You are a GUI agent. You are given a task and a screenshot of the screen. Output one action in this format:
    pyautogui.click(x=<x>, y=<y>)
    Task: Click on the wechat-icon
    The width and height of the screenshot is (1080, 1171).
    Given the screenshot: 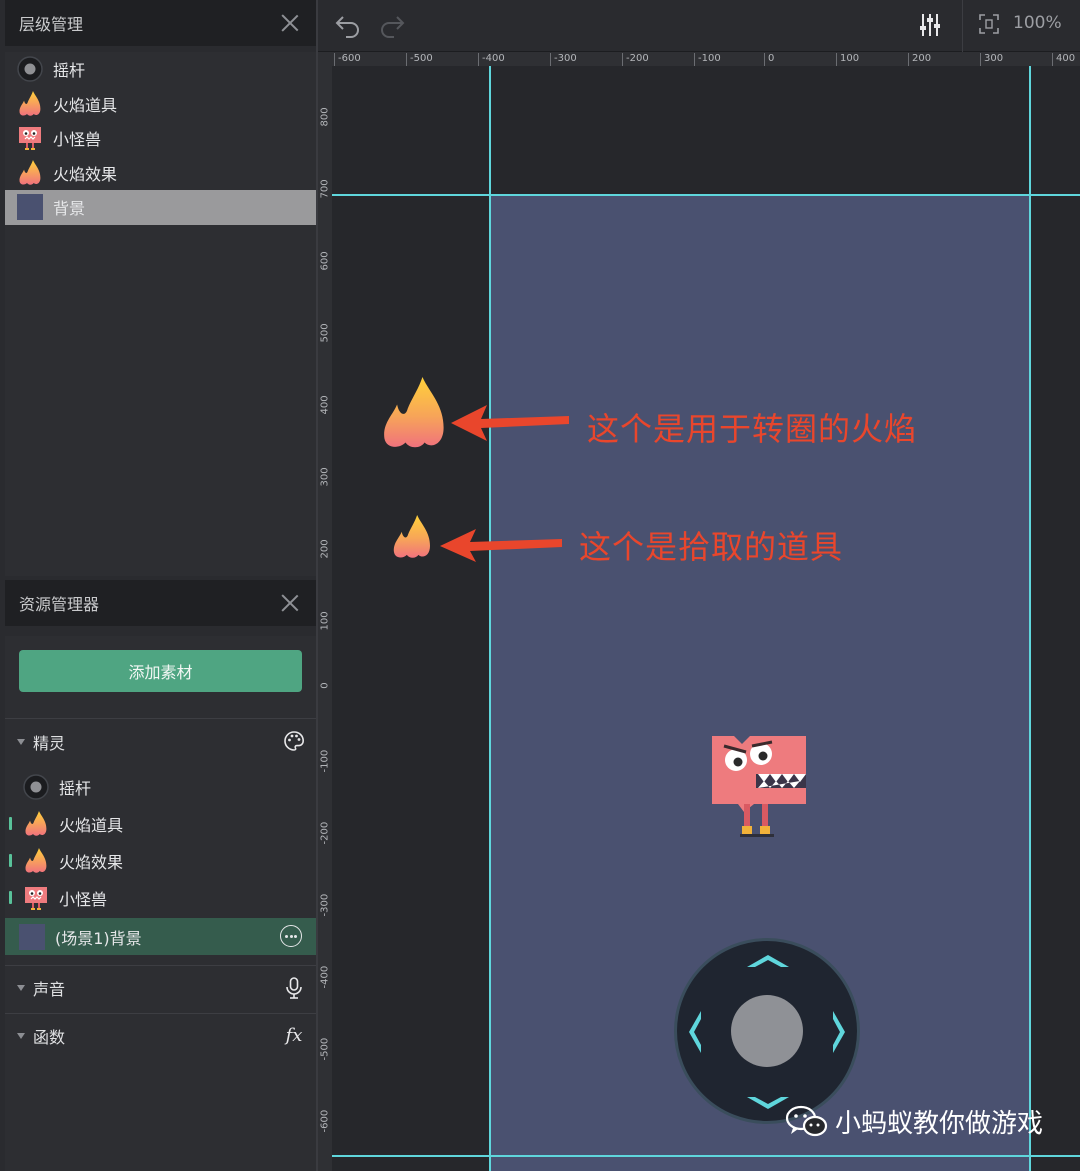 What is the action you would take?
    pyautogui.click(x=806, y=1120)
    